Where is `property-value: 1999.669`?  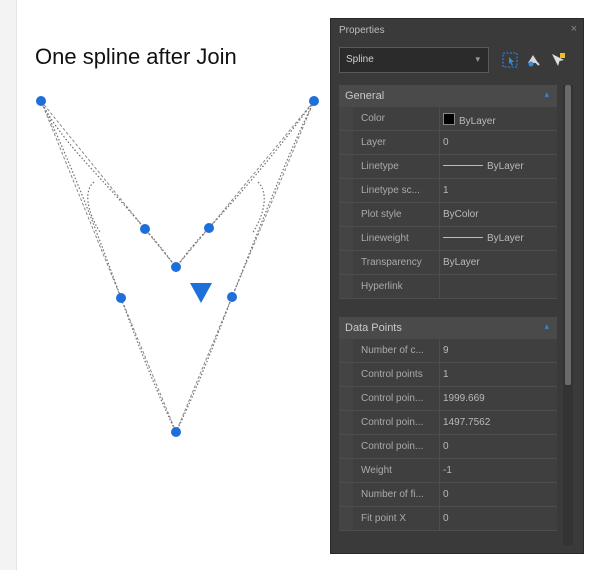 property-value: 1999.669 is located at coordinates (464, 398).